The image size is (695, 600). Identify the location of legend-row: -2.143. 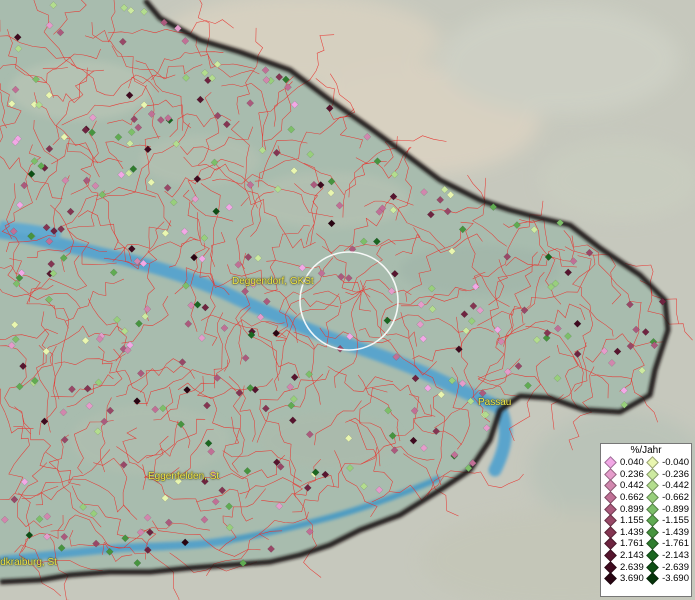
(667, 555).